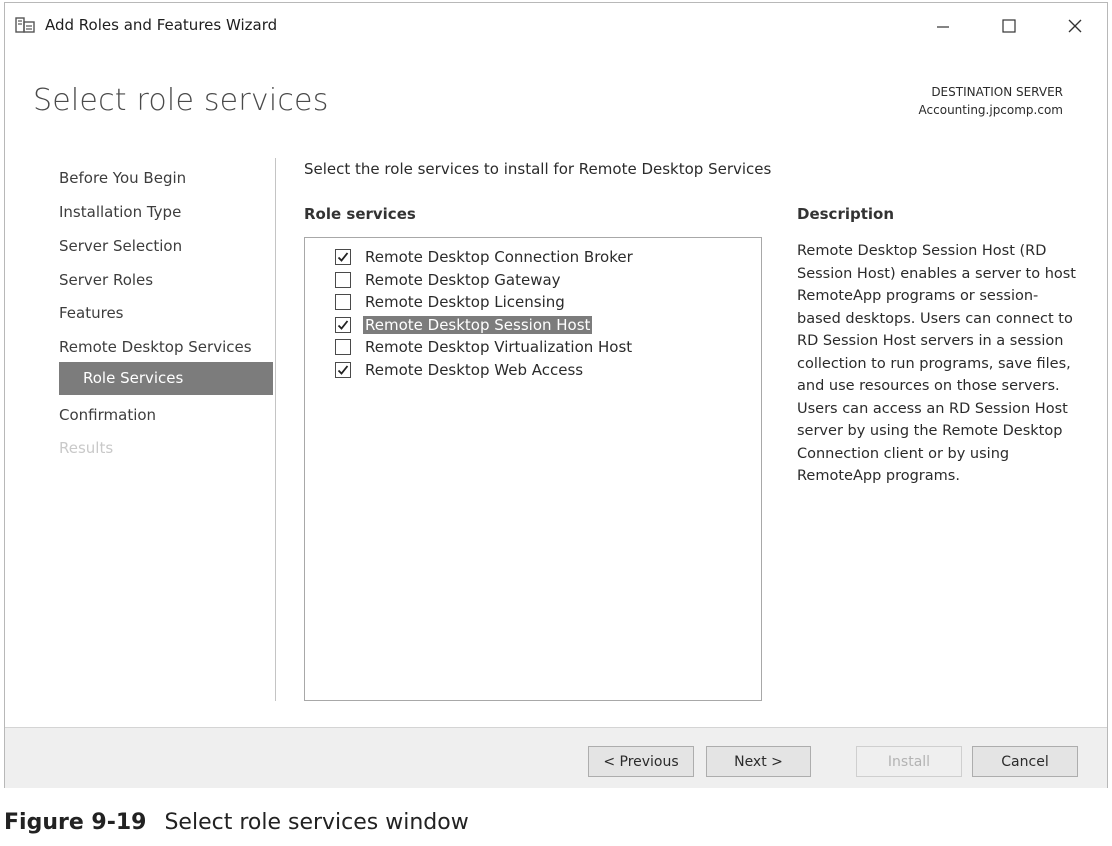 The image size is (1112, 846). What do you see at coordinates (1025, 761) in the screenshot?
I see `cancel-button: Cancel` at bounding box center [1025, 761].